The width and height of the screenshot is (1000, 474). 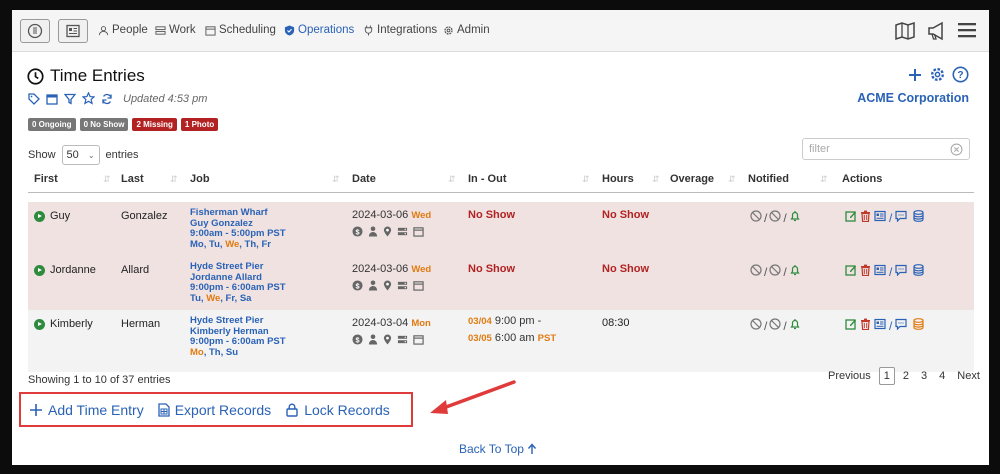 I want to click on filter-input: filter, so click(x=886, y=149).